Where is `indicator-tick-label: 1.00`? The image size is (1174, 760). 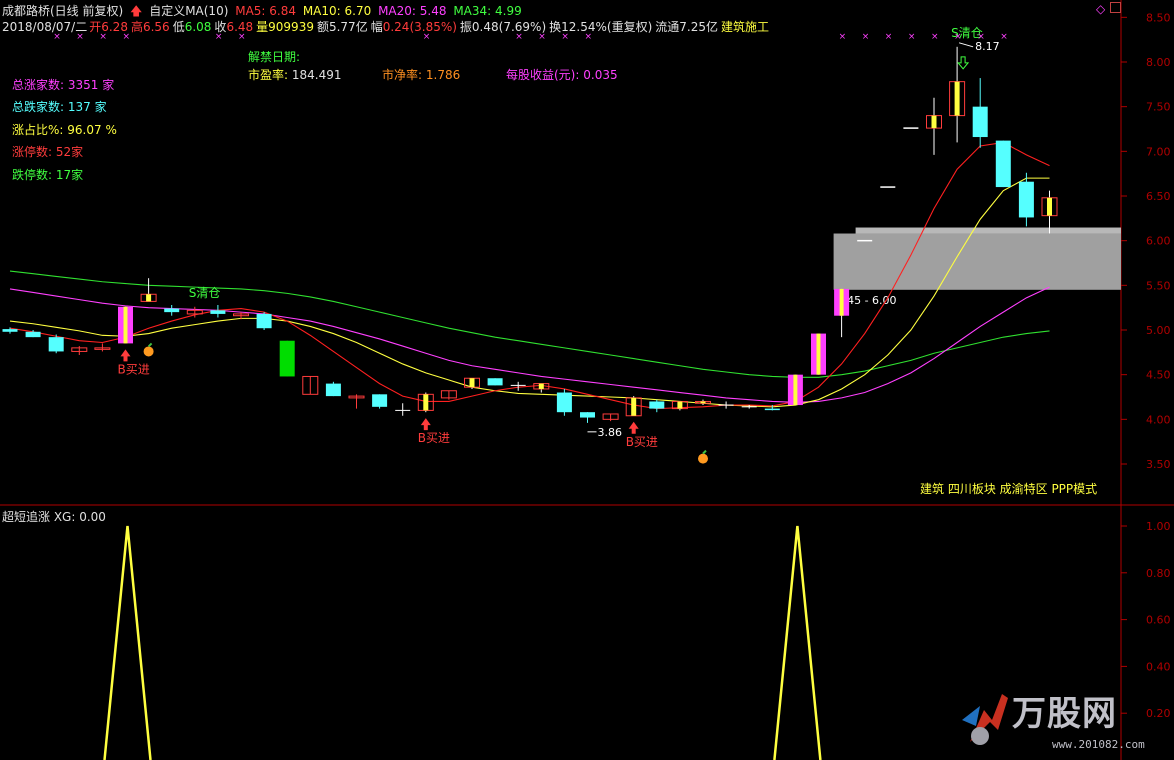 indicator-tick-label: 1.00 is located at coordinates (1158, 526).